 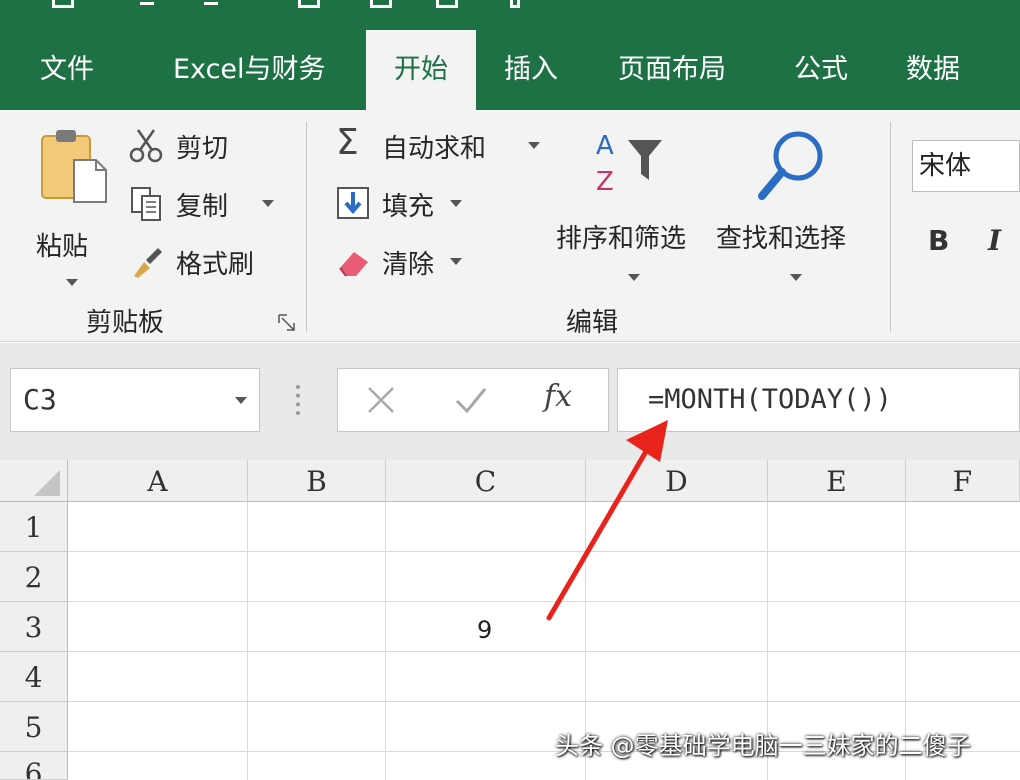 What do you see at coordinates (963, 481) in the screenshot?
I see `column-header-f: F` at bounding box center [963, 481].